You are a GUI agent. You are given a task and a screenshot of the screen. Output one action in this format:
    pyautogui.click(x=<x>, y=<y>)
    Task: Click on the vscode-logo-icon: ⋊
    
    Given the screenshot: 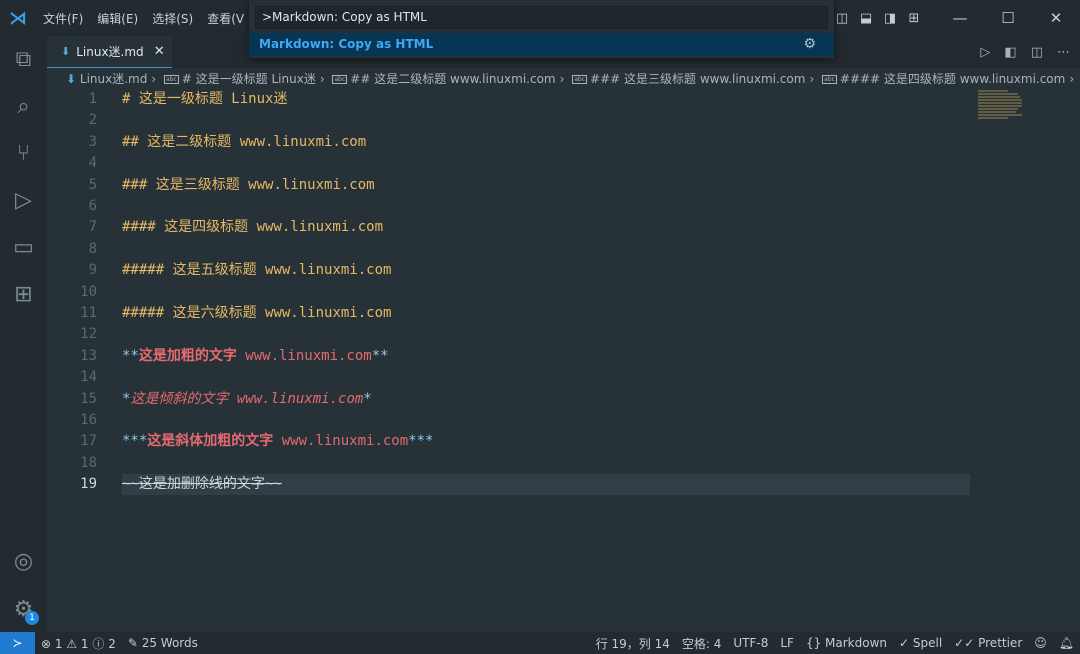 What is the action you would take?
    pyautogui.click(x=18, y=18)
    